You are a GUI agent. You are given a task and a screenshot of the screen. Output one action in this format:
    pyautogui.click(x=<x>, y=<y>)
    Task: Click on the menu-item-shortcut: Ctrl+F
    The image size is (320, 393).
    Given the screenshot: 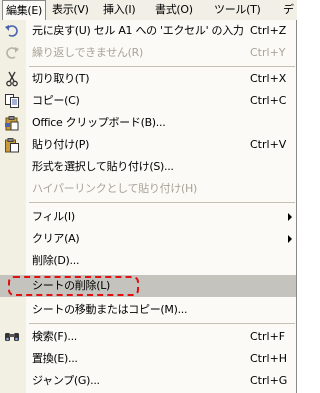 What is the action you would take?
    pyautogui.click(x=268, y=336)
    